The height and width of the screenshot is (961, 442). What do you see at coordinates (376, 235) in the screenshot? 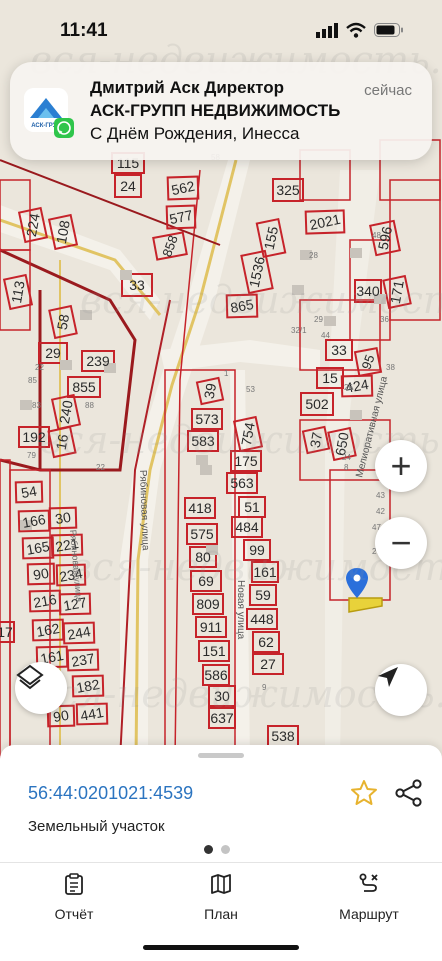
I see `building-number: 48` at bounding box center [376, 235].